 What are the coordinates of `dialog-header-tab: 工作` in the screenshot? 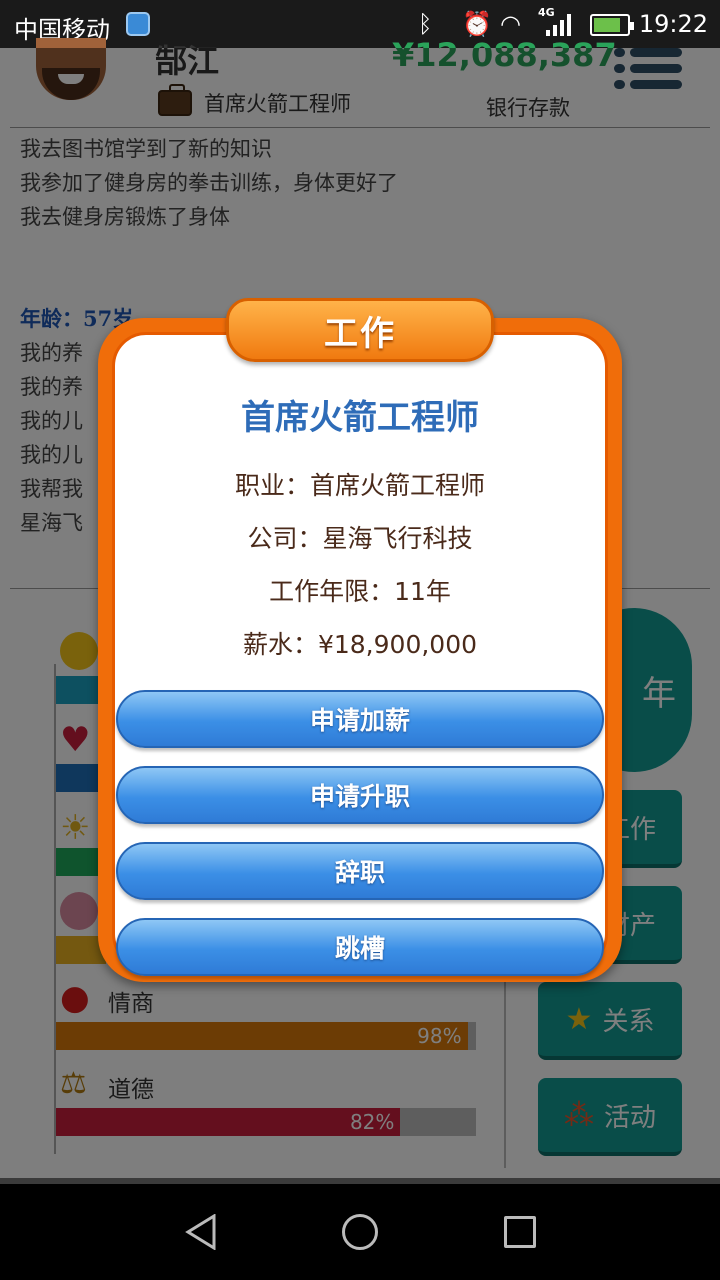 It's located at (360, 330).